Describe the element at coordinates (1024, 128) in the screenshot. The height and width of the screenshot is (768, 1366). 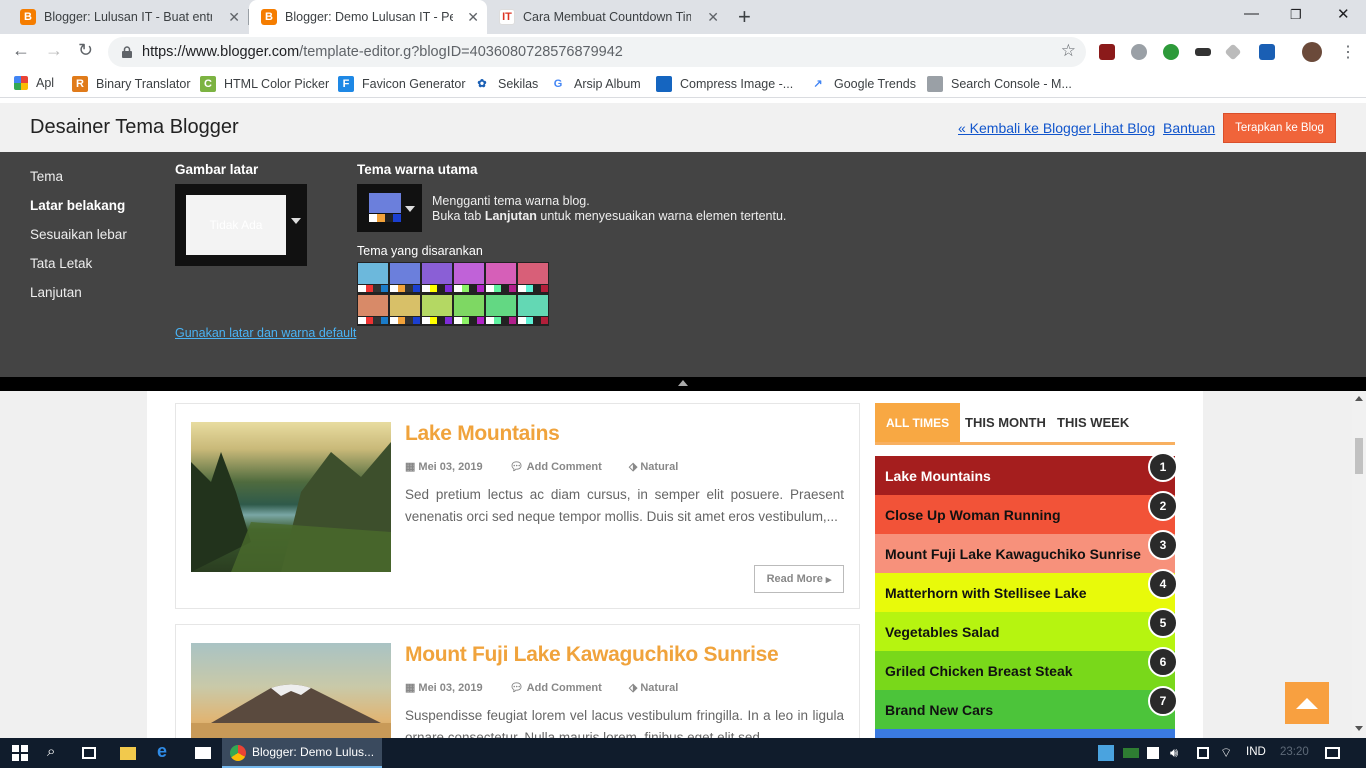
I see `back-to-blogger-link: « Kembali ke Blogger` at that location.